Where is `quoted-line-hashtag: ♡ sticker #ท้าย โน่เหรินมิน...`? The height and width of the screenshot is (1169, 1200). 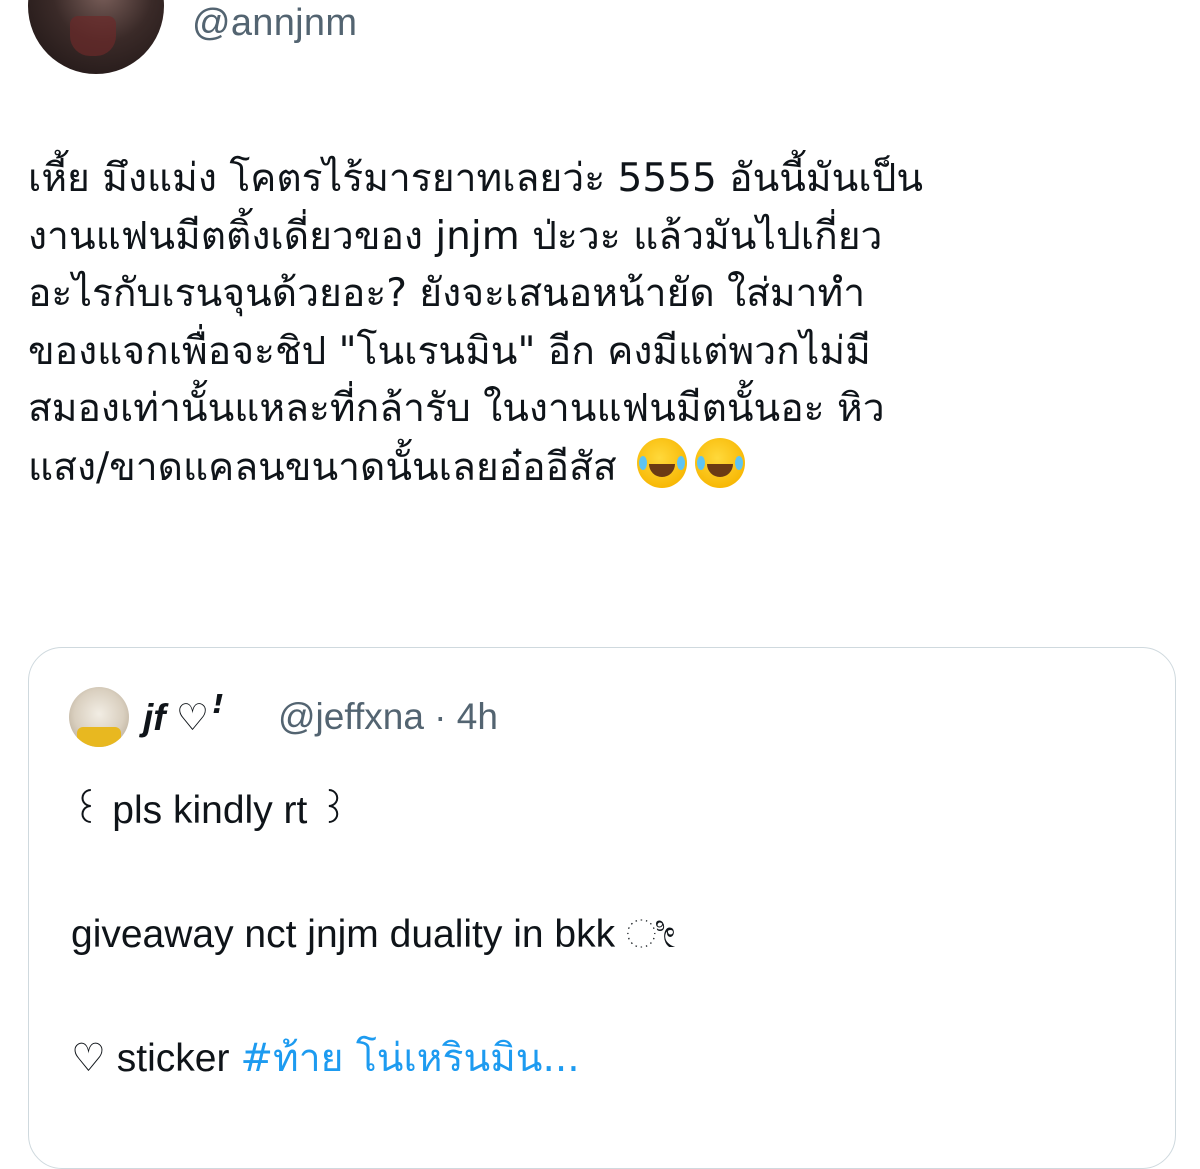
quoted-line-hashtag: ♡ sticker #ท้าย โน่เหรินมิน... is located at coordinates (611, 1059).